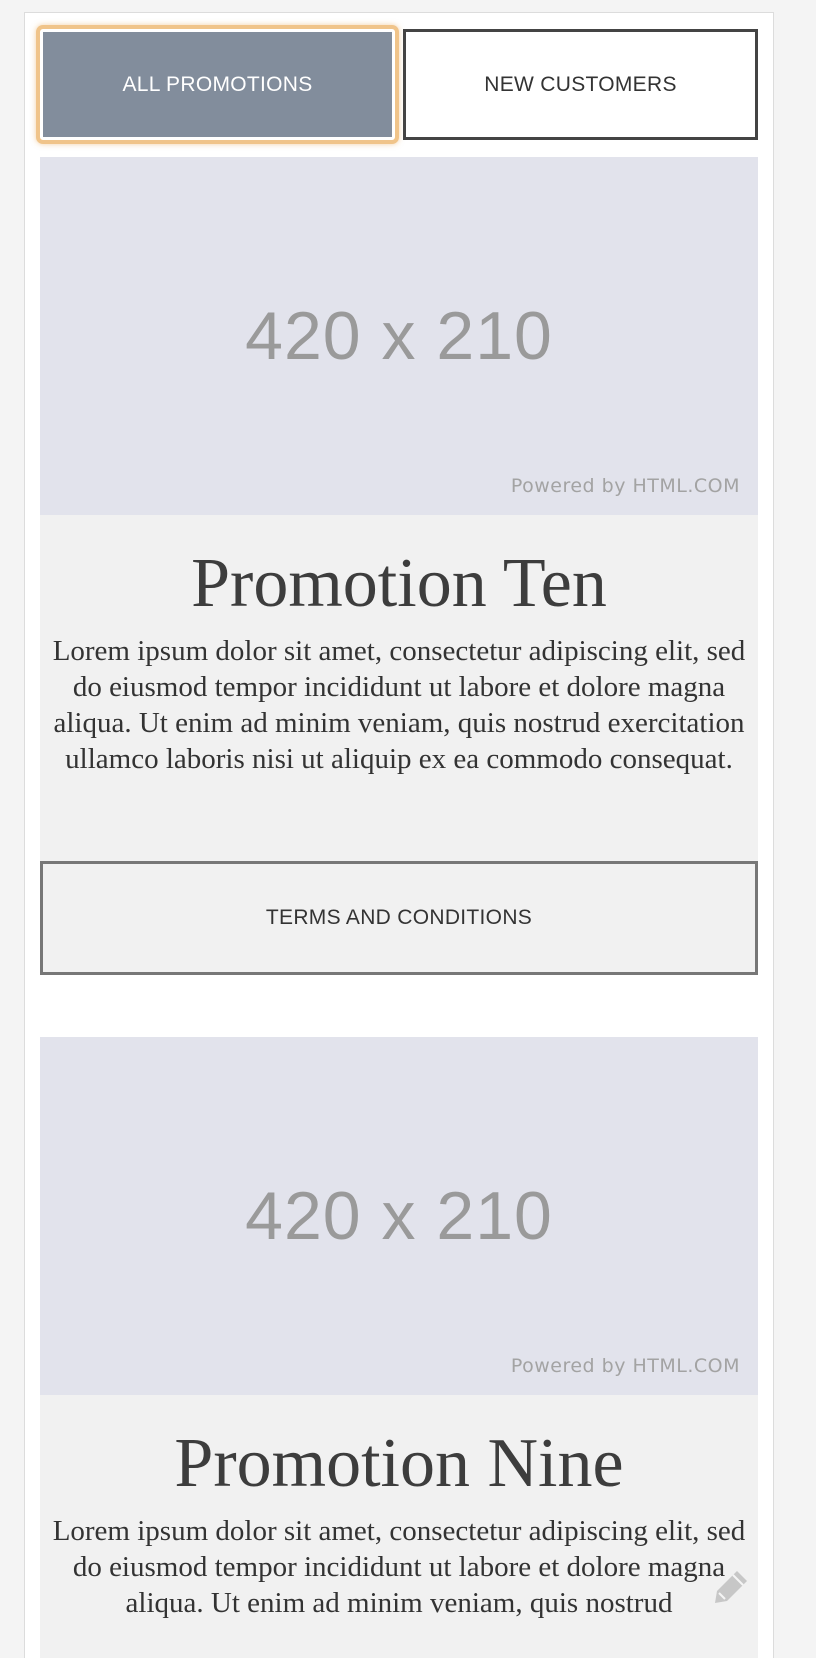  What do you see at coordinates (732, 1584) in the screenshot?
I see `edit-icon` at bounding box center [732, 1584].